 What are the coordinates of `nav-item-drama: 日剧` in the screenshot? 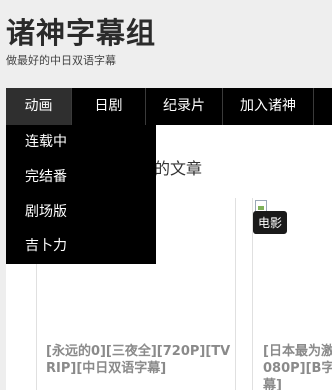 It's located at (109, 106).